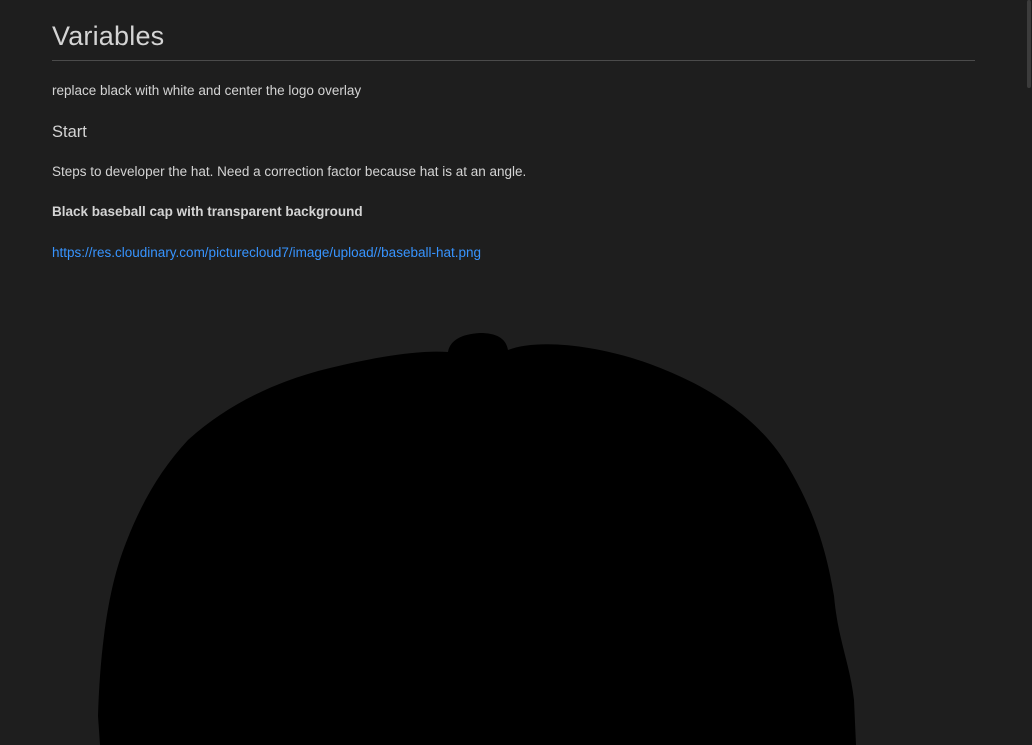 This screenshot has width=1032, height=745. Describe the element at coordinates (513, 30) in the screenshot. I see `page-title: Variables` at that location.